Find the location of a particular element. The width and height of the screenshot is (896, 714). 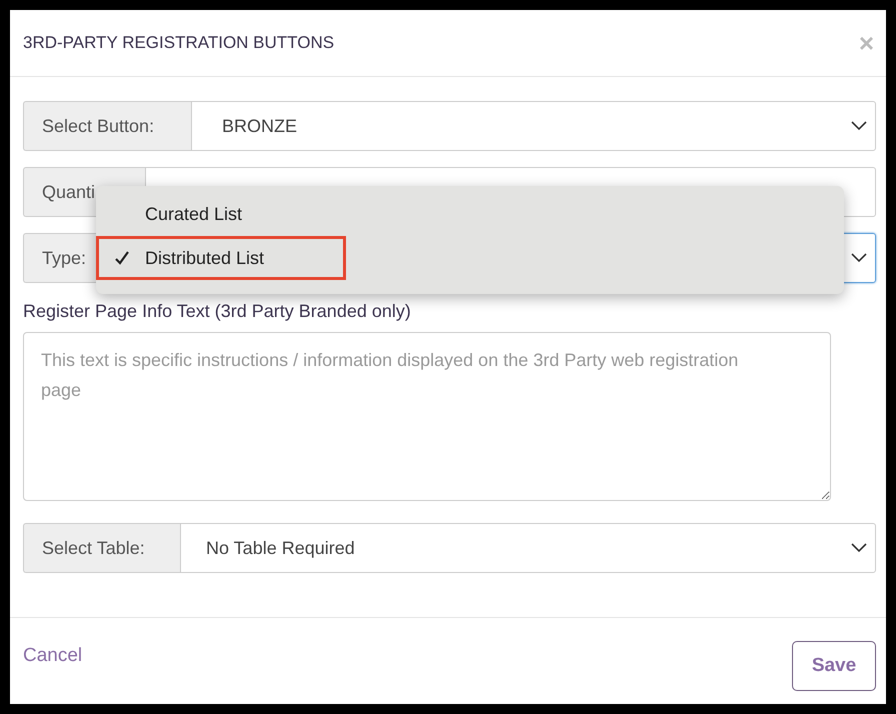

field-label: Select Button: is located at coordinates (107, 126).